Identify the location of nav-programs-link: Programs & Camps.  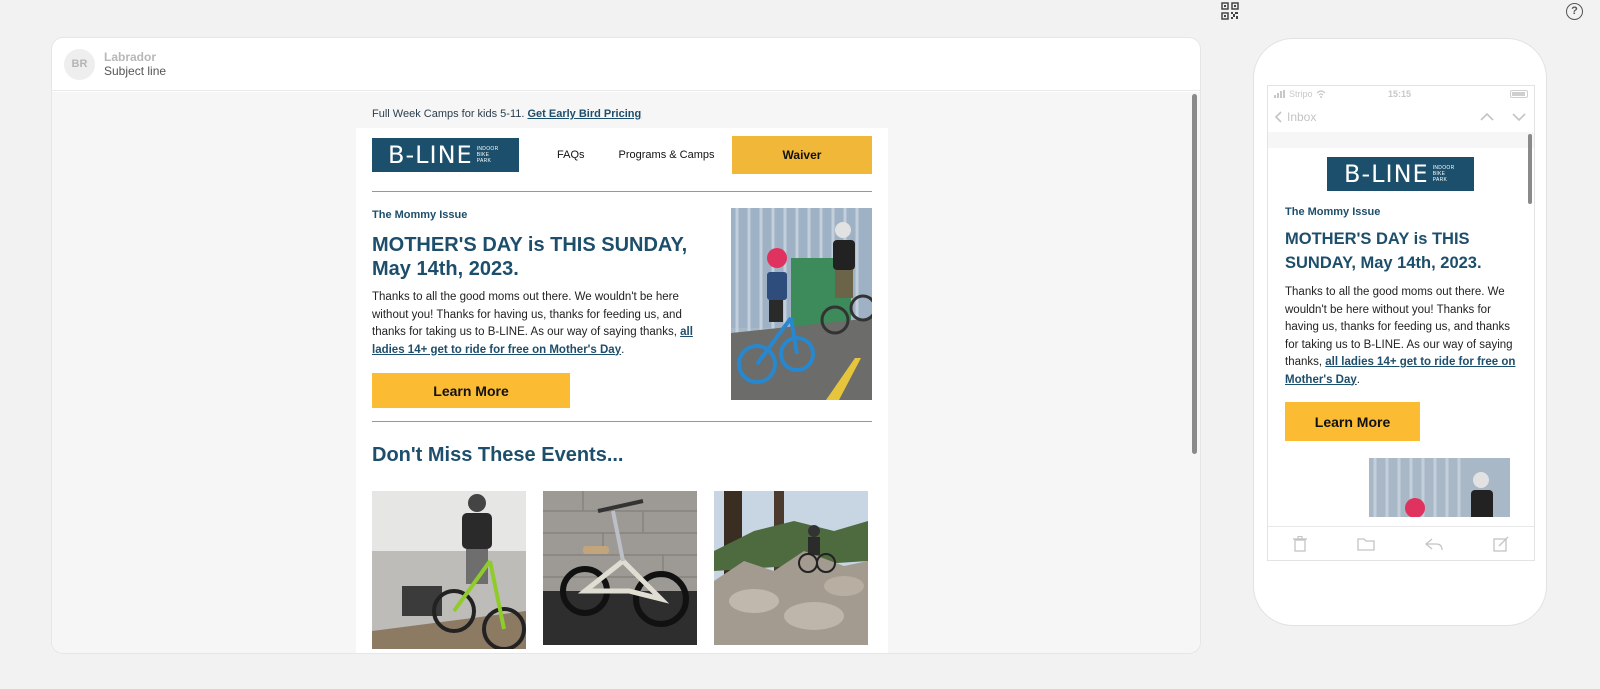
(667, 155).